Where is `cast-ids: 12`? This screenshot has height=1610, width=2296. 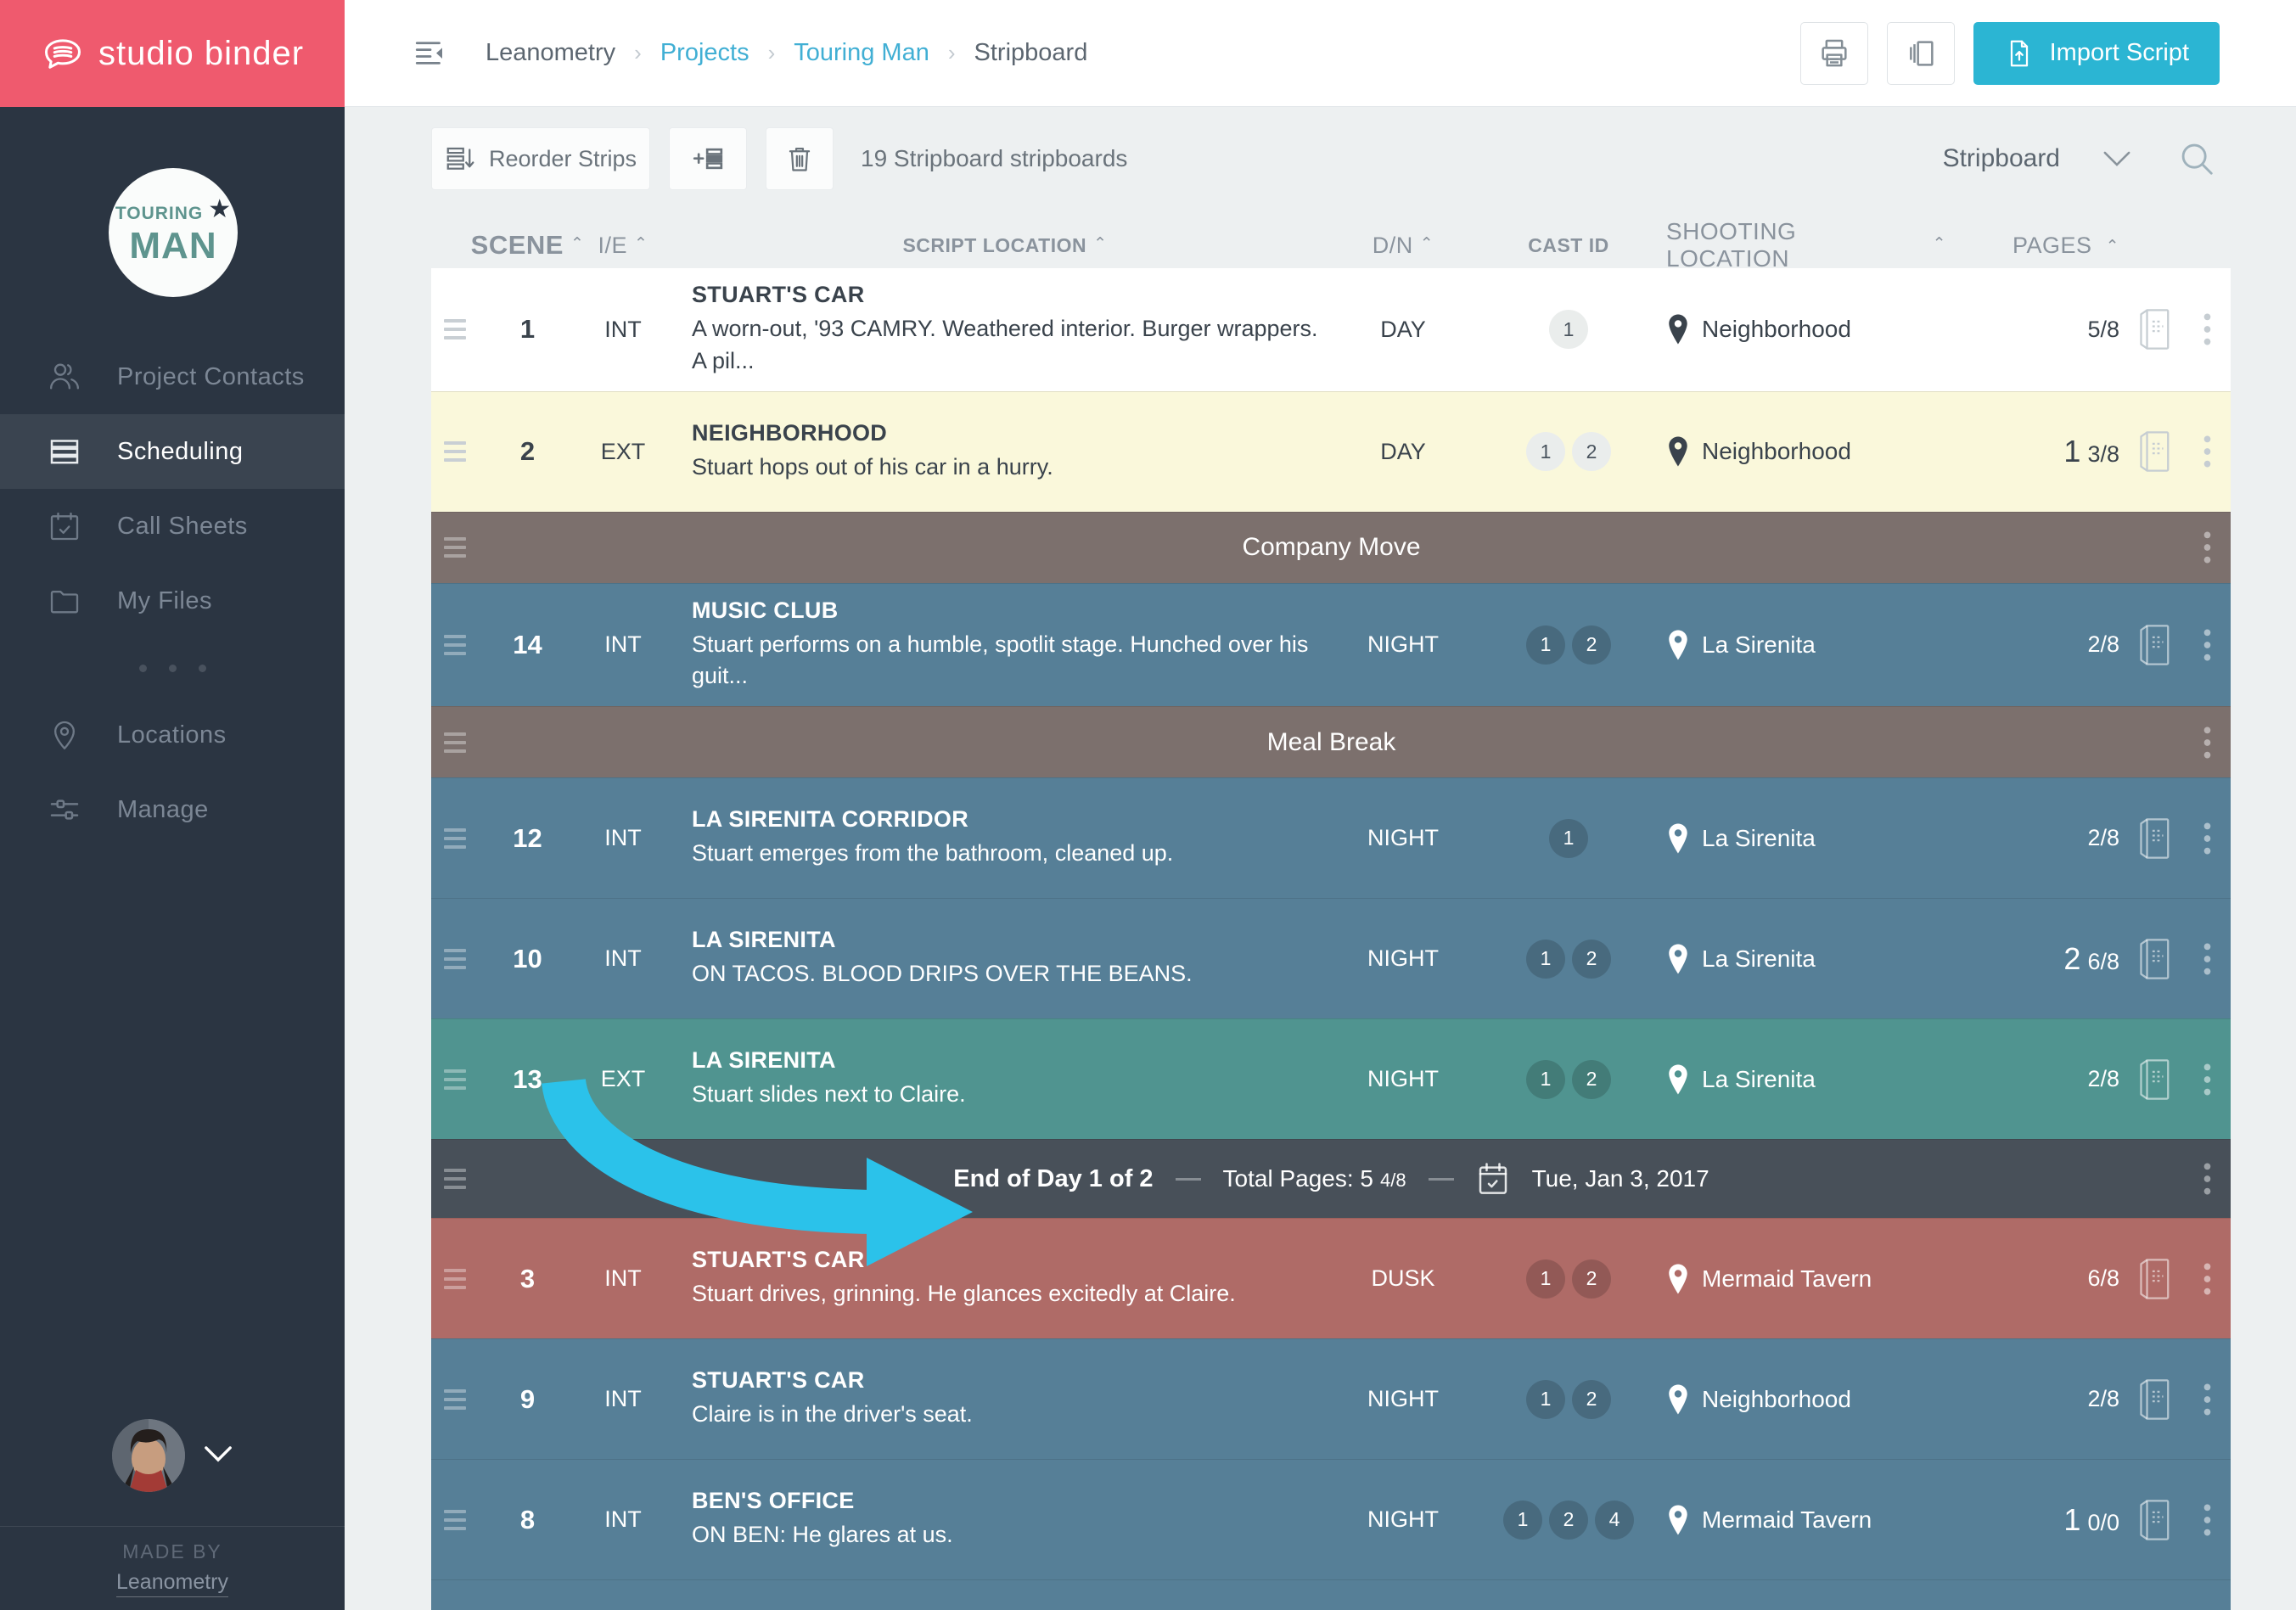 cast-ids: 12 is located at coordinates (1568, 452).